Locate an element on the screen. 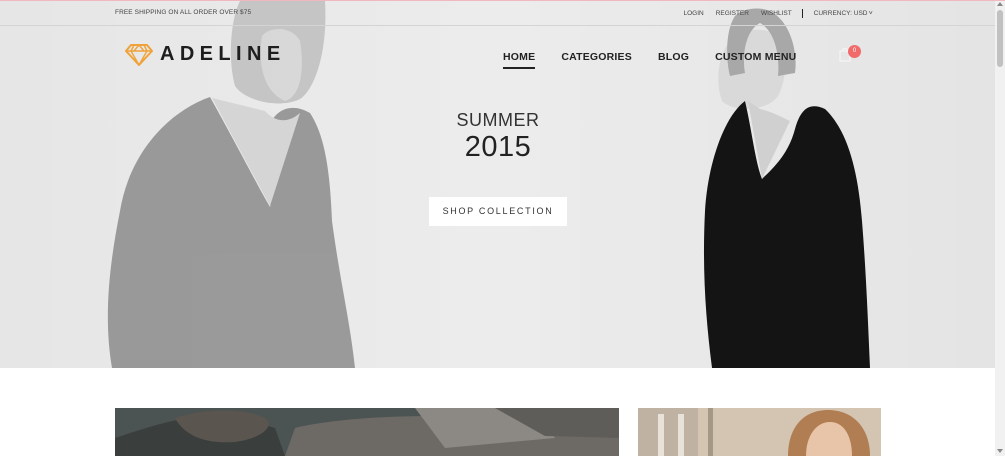 The image size is (1005, 456). scroll-down-arrow is located at coordinates (1000, 451).